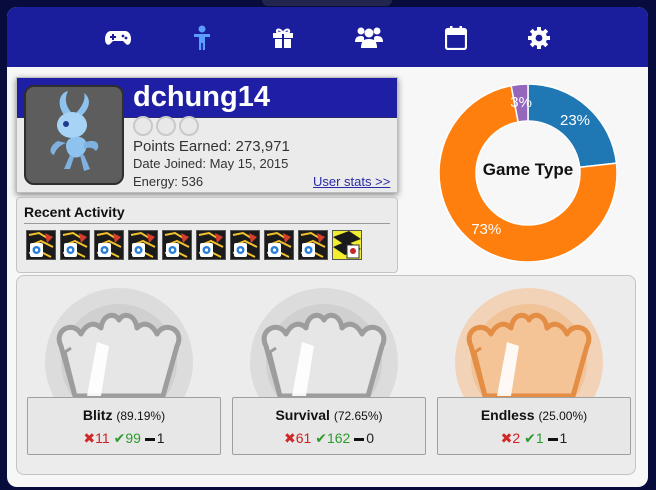 Image resolution: width=656 pixels, height=490 pixels. Describe the element at coordinates (528, 169) in the screenshot. I see `chart-title: Game Type` at that location.